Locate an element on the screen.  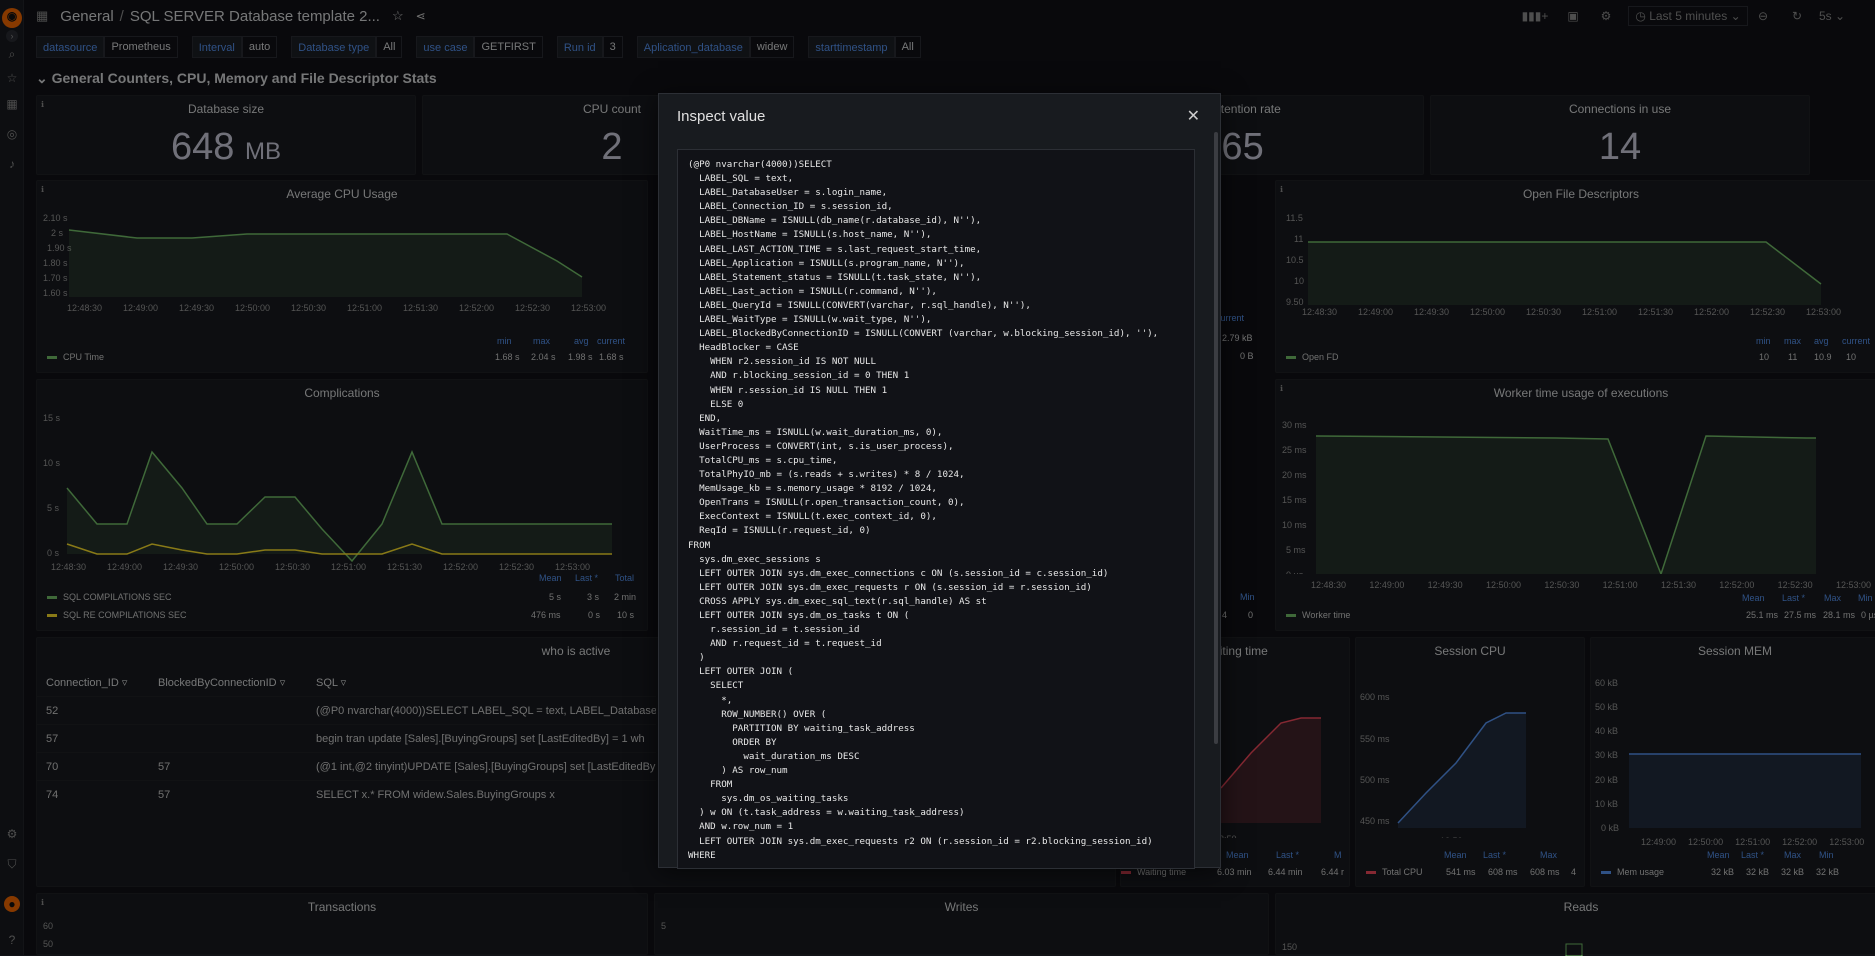
close-icon: ✕ is located at coordinates (1193, 116).